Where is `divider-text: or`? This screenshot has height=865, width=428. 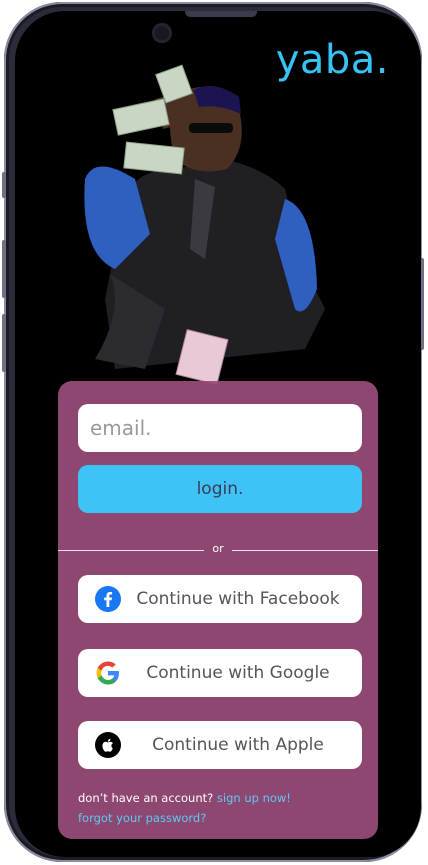
divider-text: or is located at coordinates (218, 548).